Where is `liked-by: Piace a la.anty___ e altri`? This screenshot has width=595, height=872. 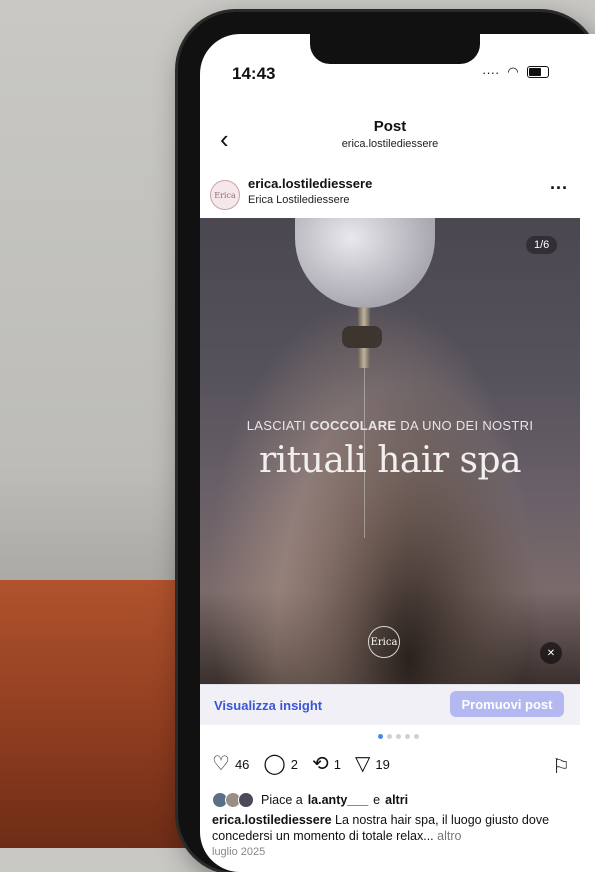 liked-by: Piace a la.anty___ e altri is located at coordinates (310, 800).